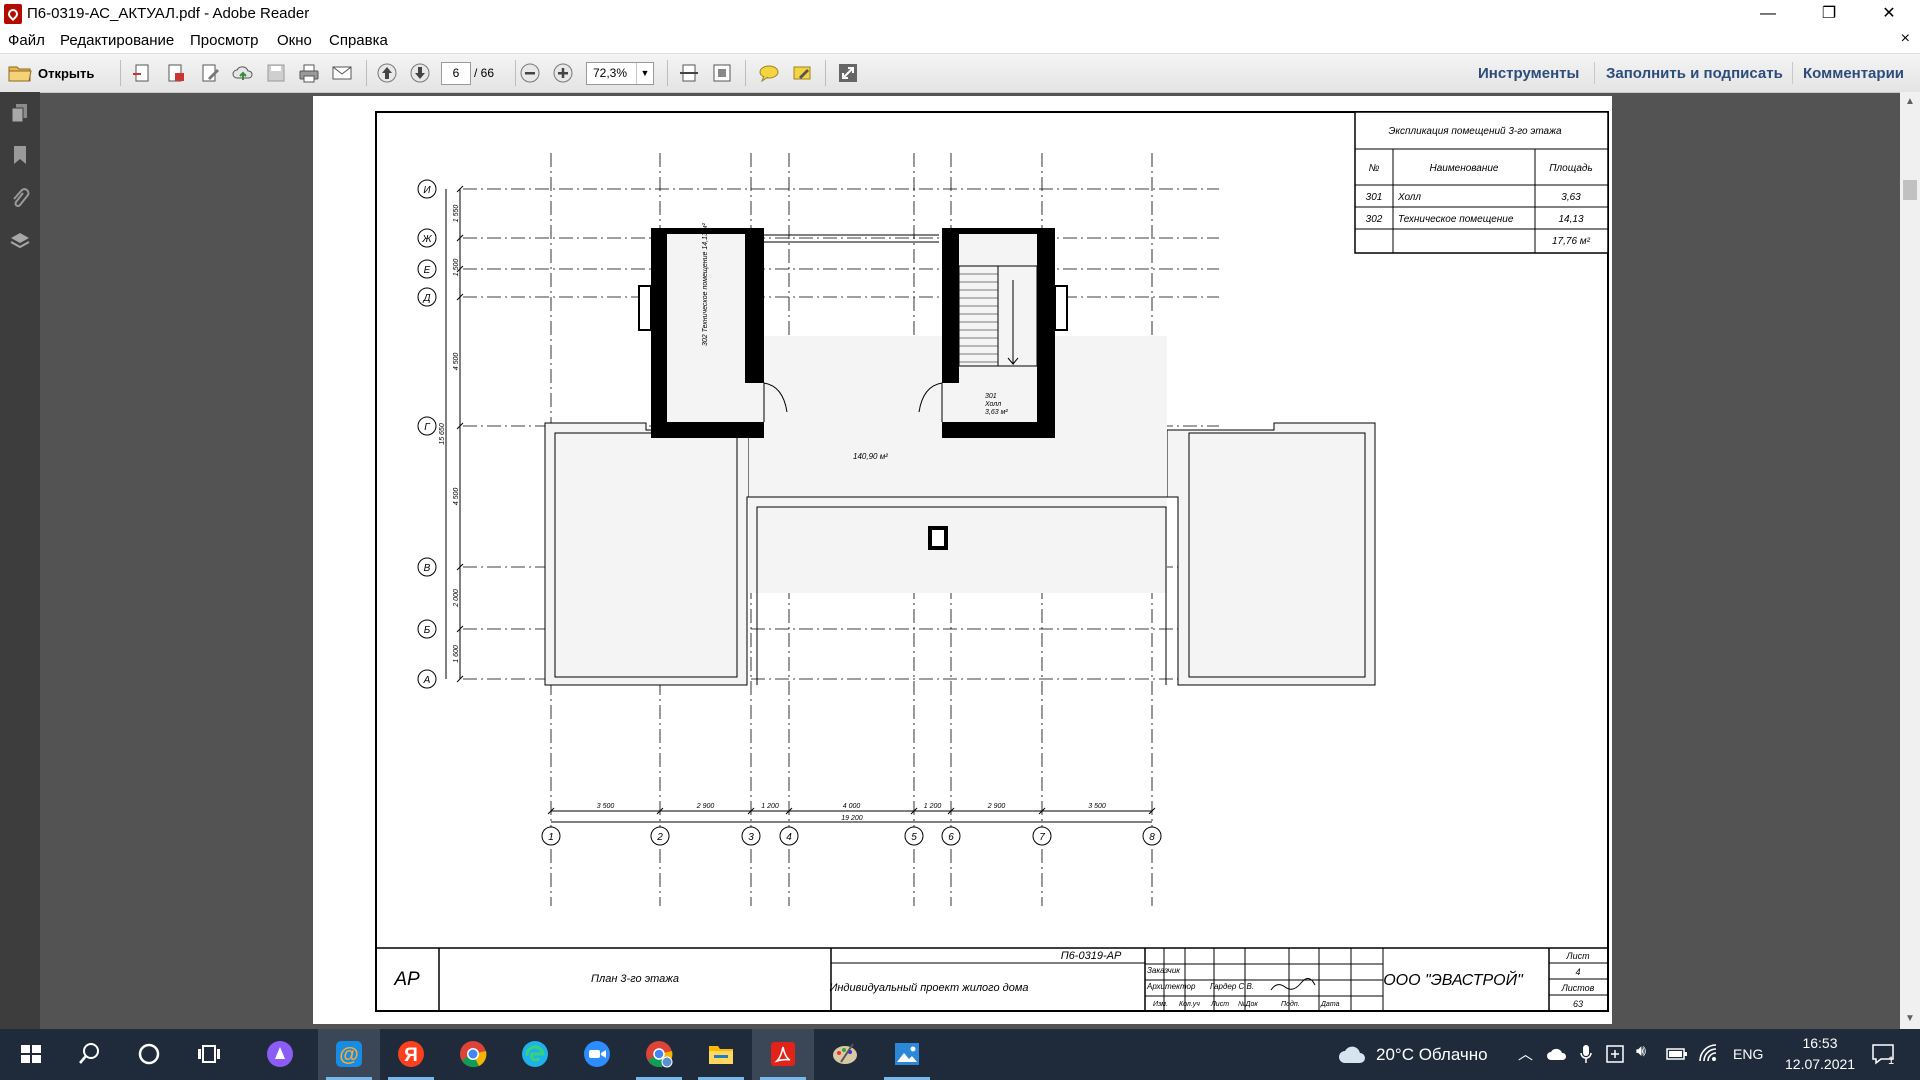 The width and height of the screenshot is (1920, 1080). Describe the element at coordinates (1910, 560) in the screenshot. I see `vertical-scrollbar: ▲ ▼` at that location.